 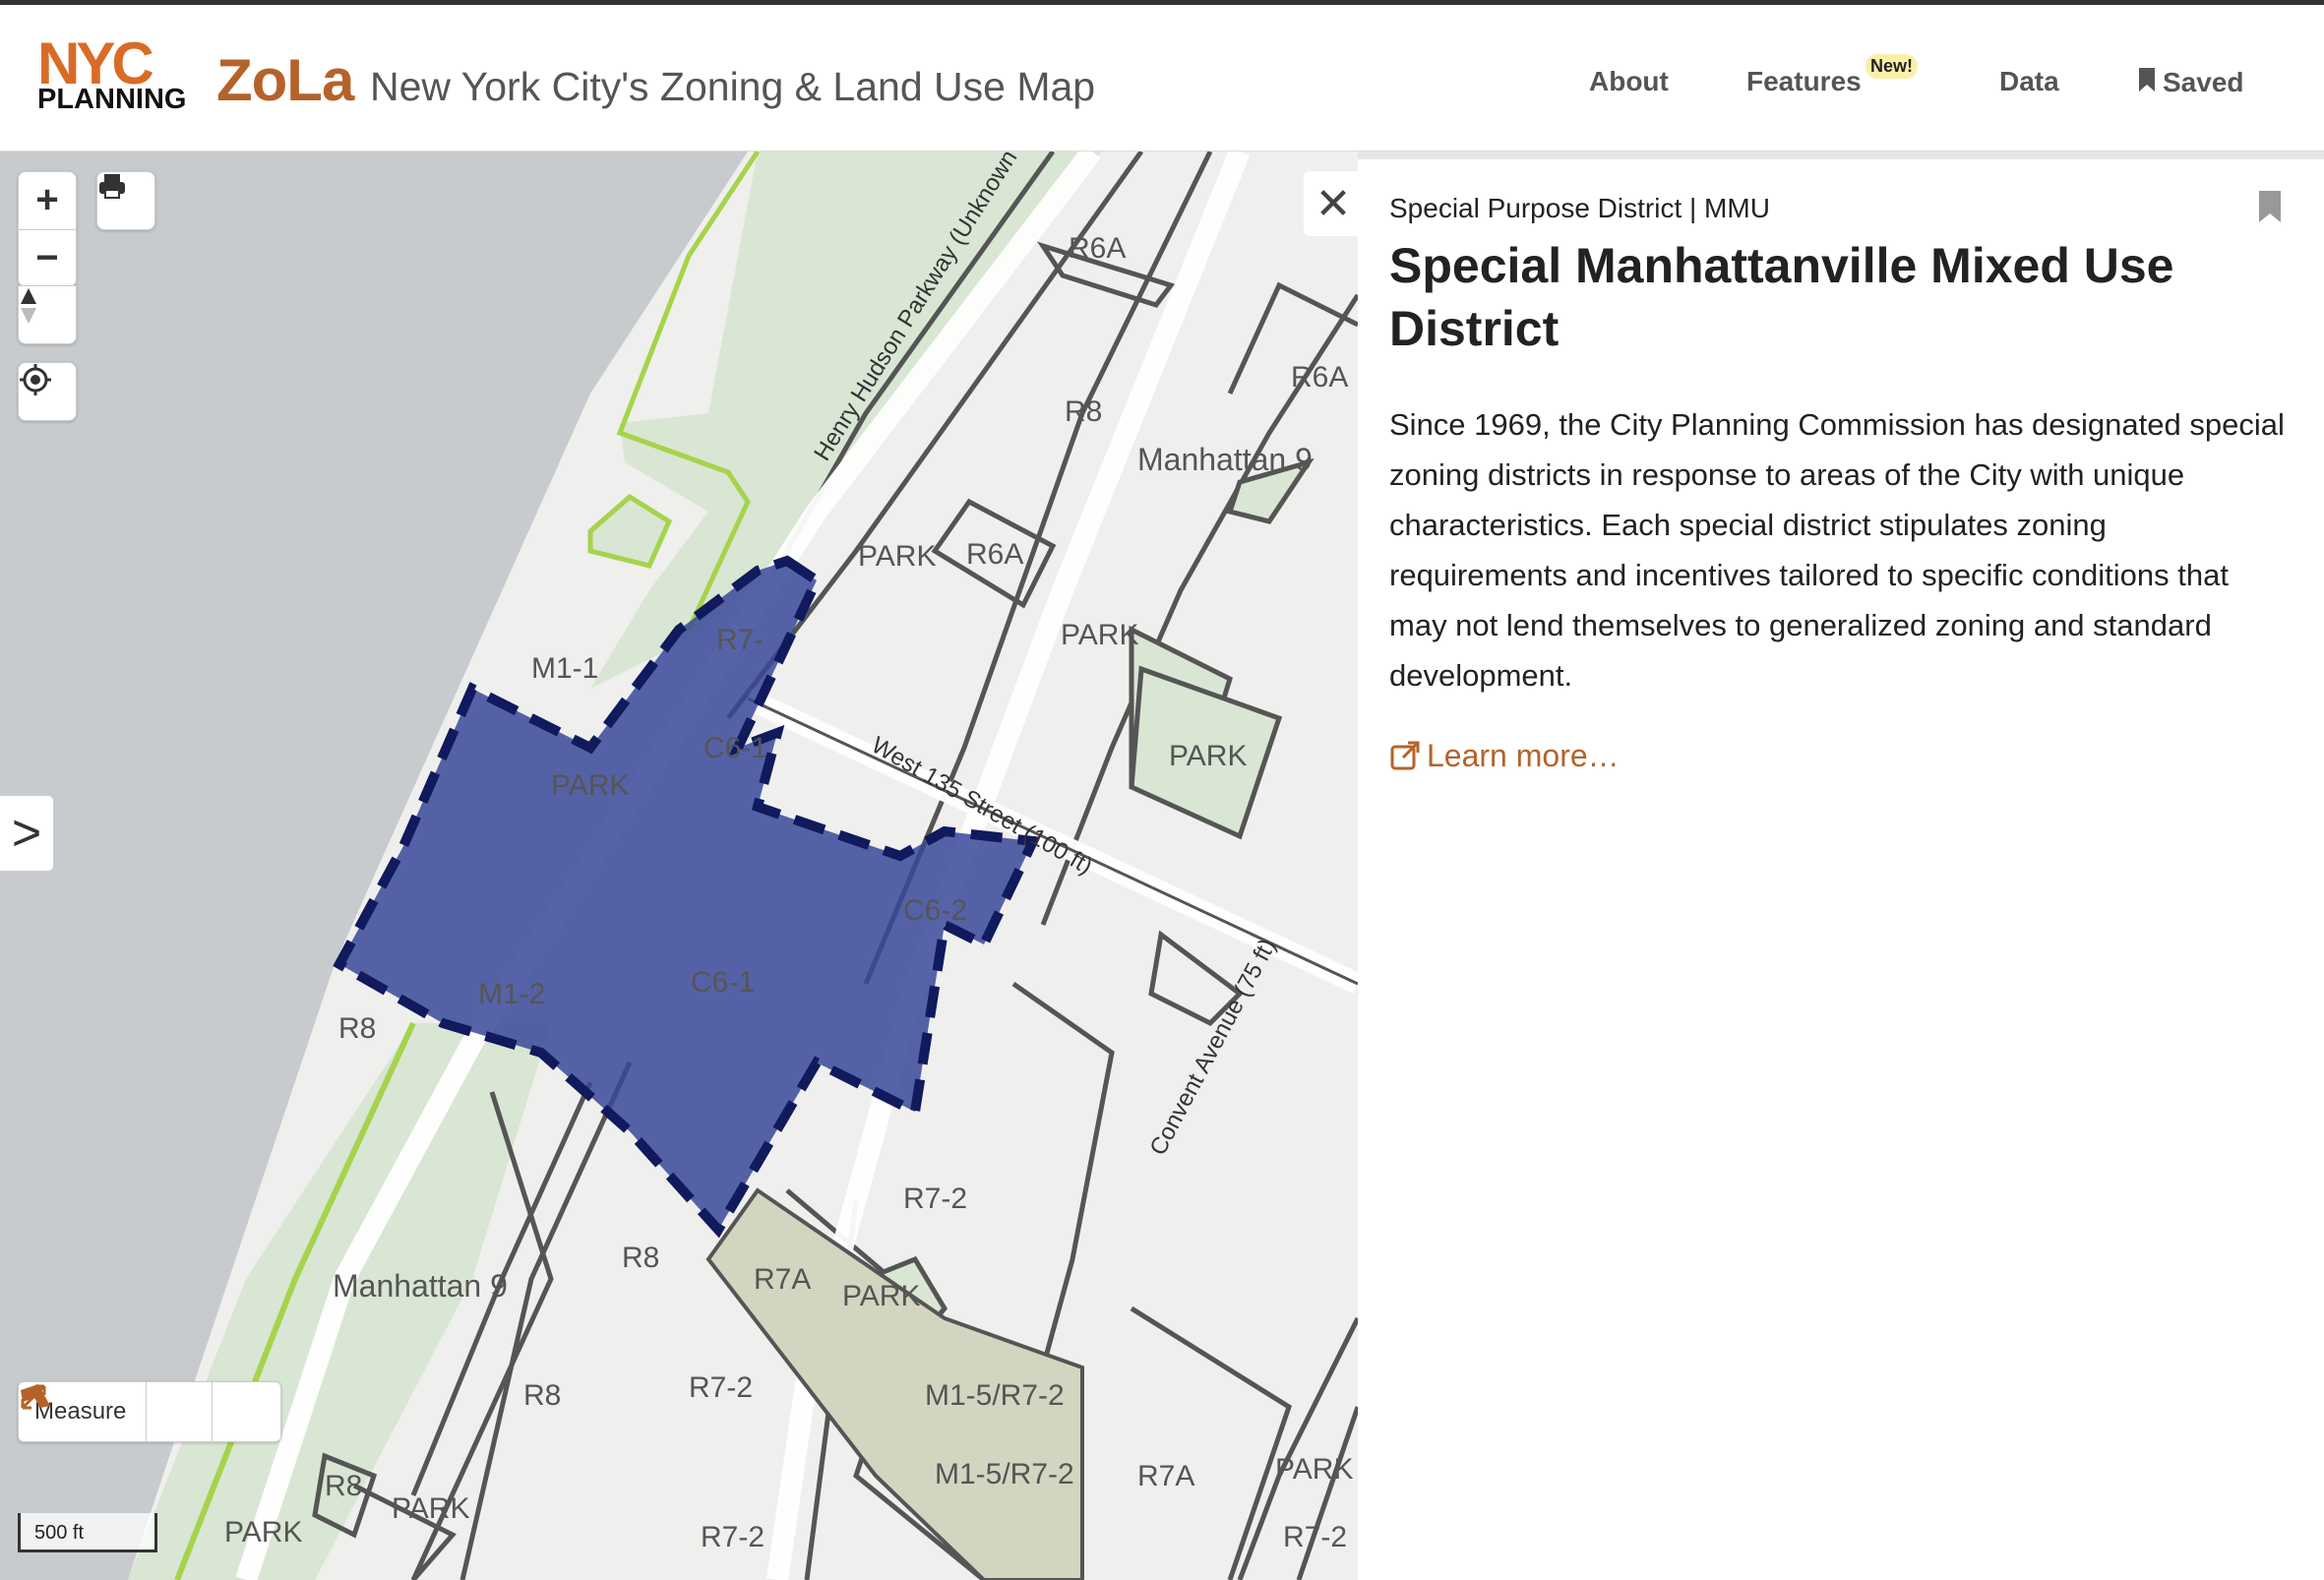 I want to click on measure-area-icon, so click(x=35, y=1396).